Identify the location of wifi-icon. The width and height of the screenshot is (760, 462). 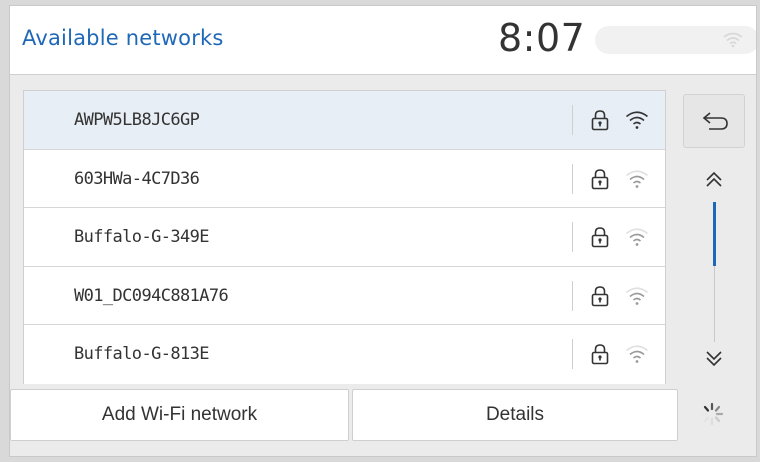
(733, 40).